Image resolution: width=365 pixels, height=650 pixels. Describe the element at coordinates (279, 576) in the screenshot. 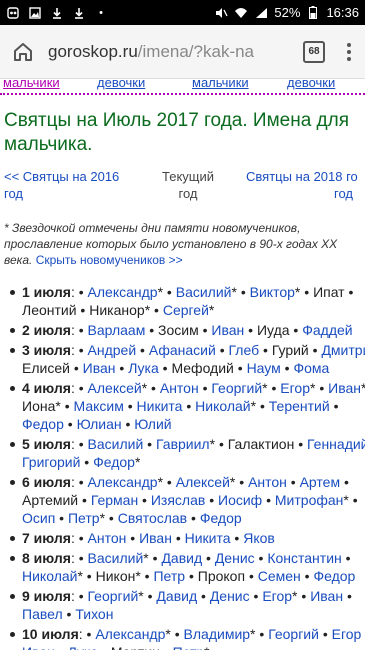

I see `name-link: Семен` at that location.